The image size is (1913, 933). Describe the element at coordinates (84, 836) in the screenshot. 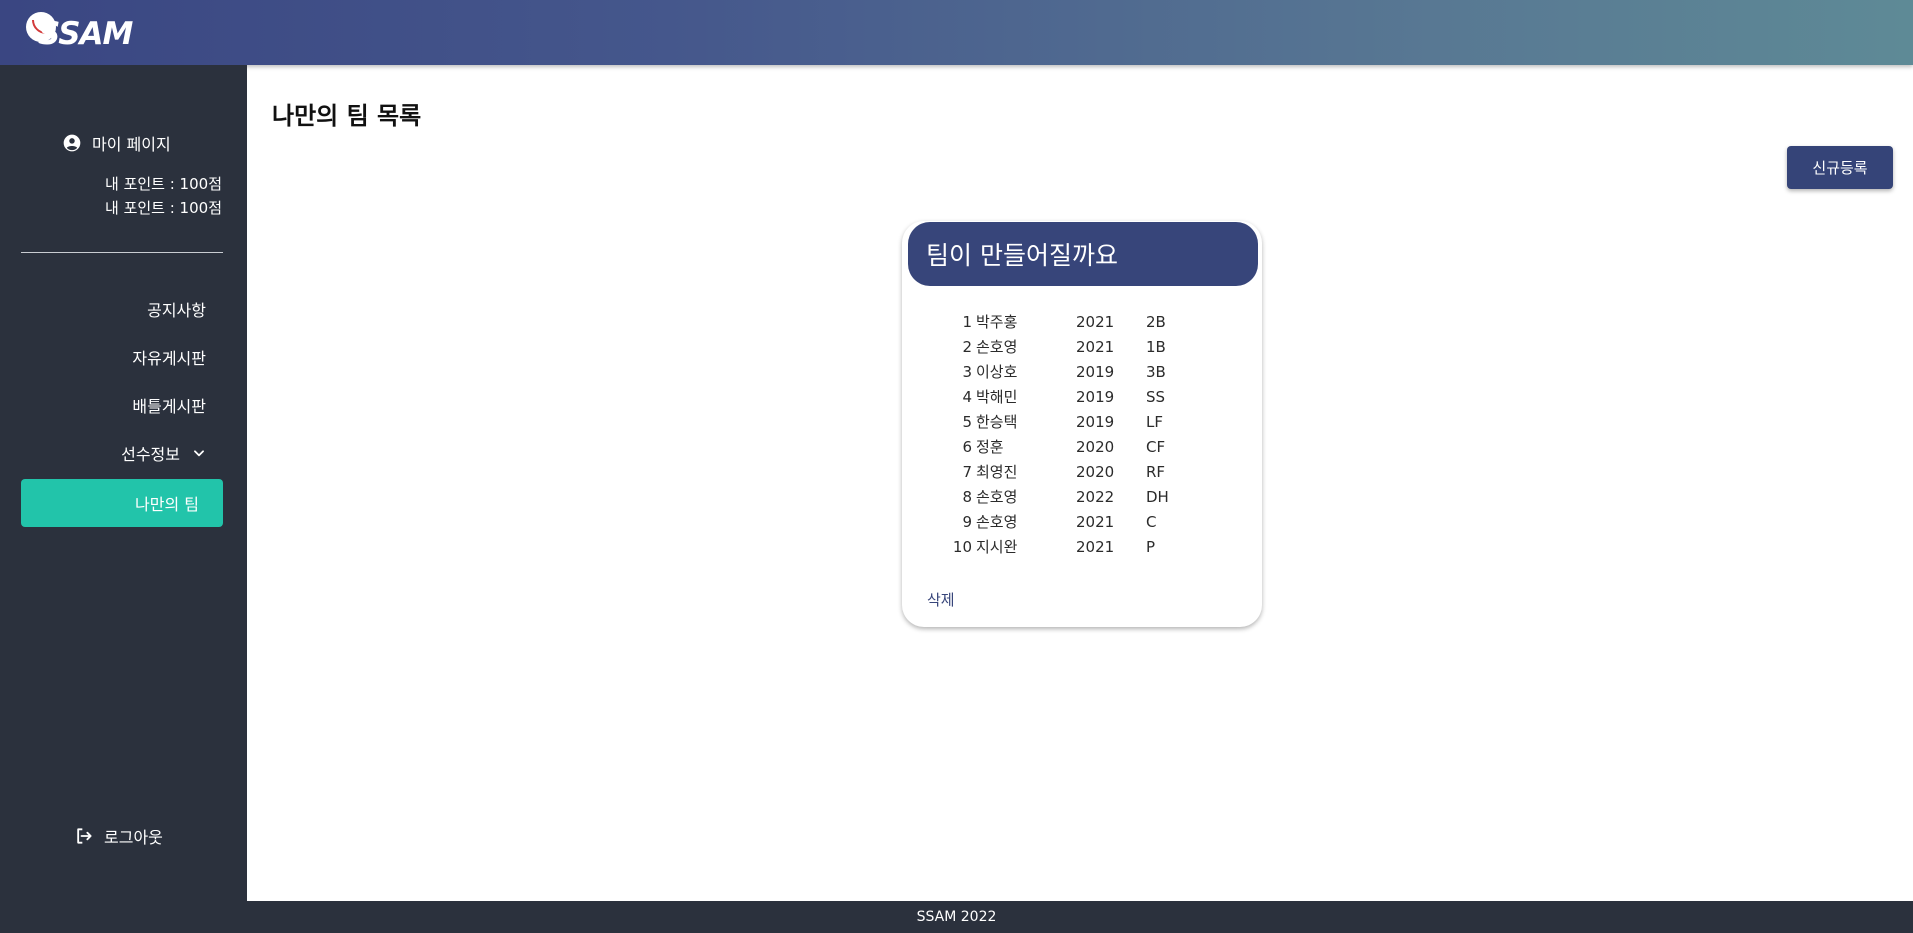

I see `logout-icon` at that location.